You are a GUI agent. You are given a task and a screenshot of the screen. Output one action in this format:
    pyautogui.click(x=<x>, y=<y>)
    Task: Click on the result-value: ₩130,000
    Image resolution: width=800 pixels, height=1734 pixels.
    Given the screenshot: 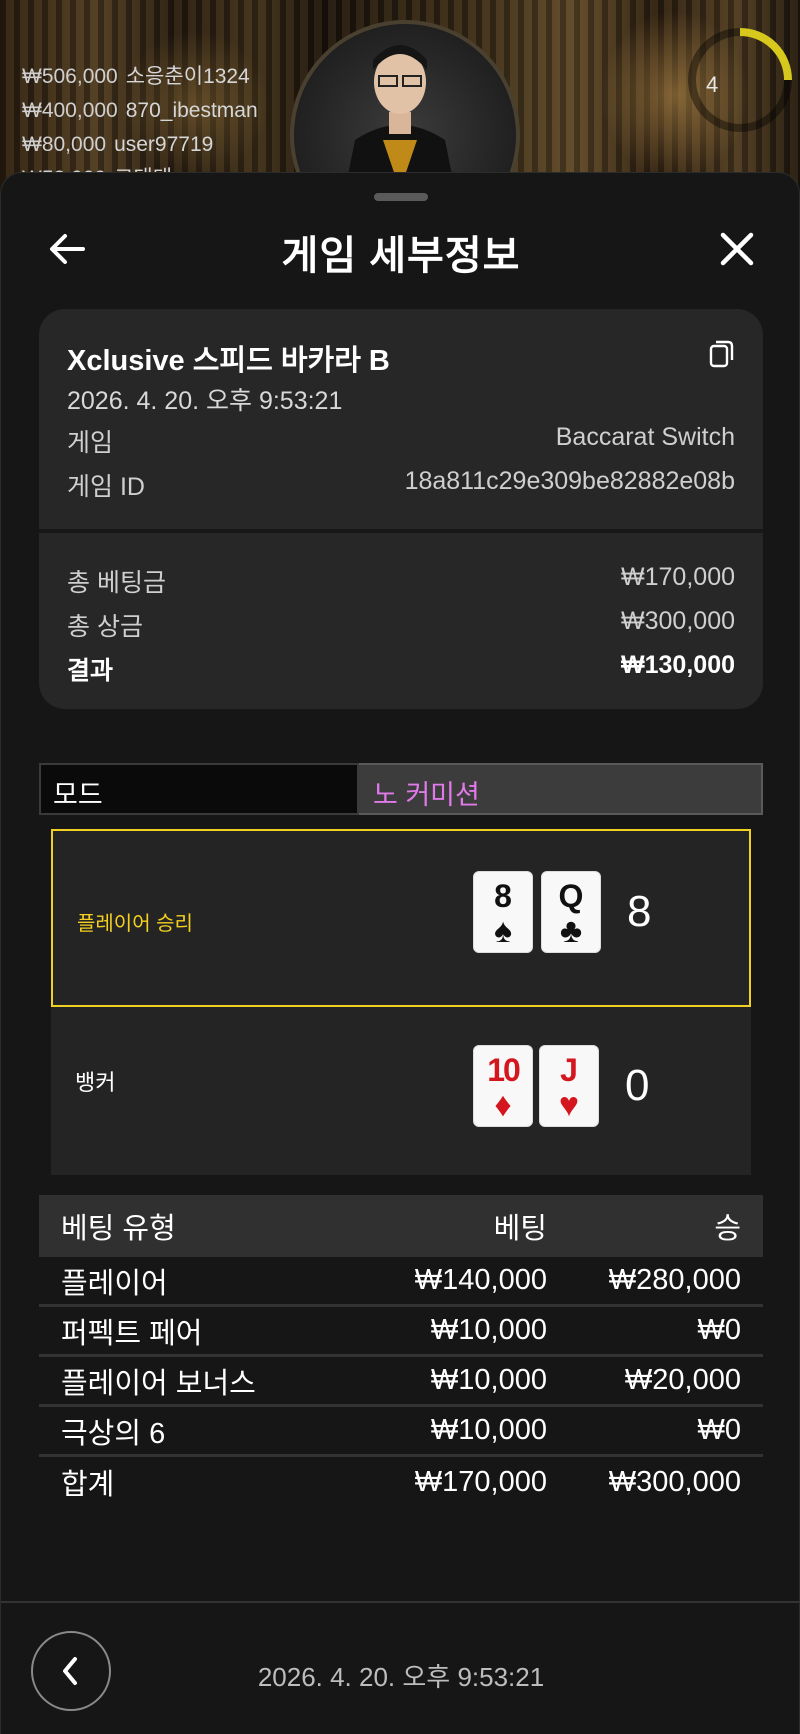 What is the action you would take?
    pyautogui.click(x=678, y=665)
    